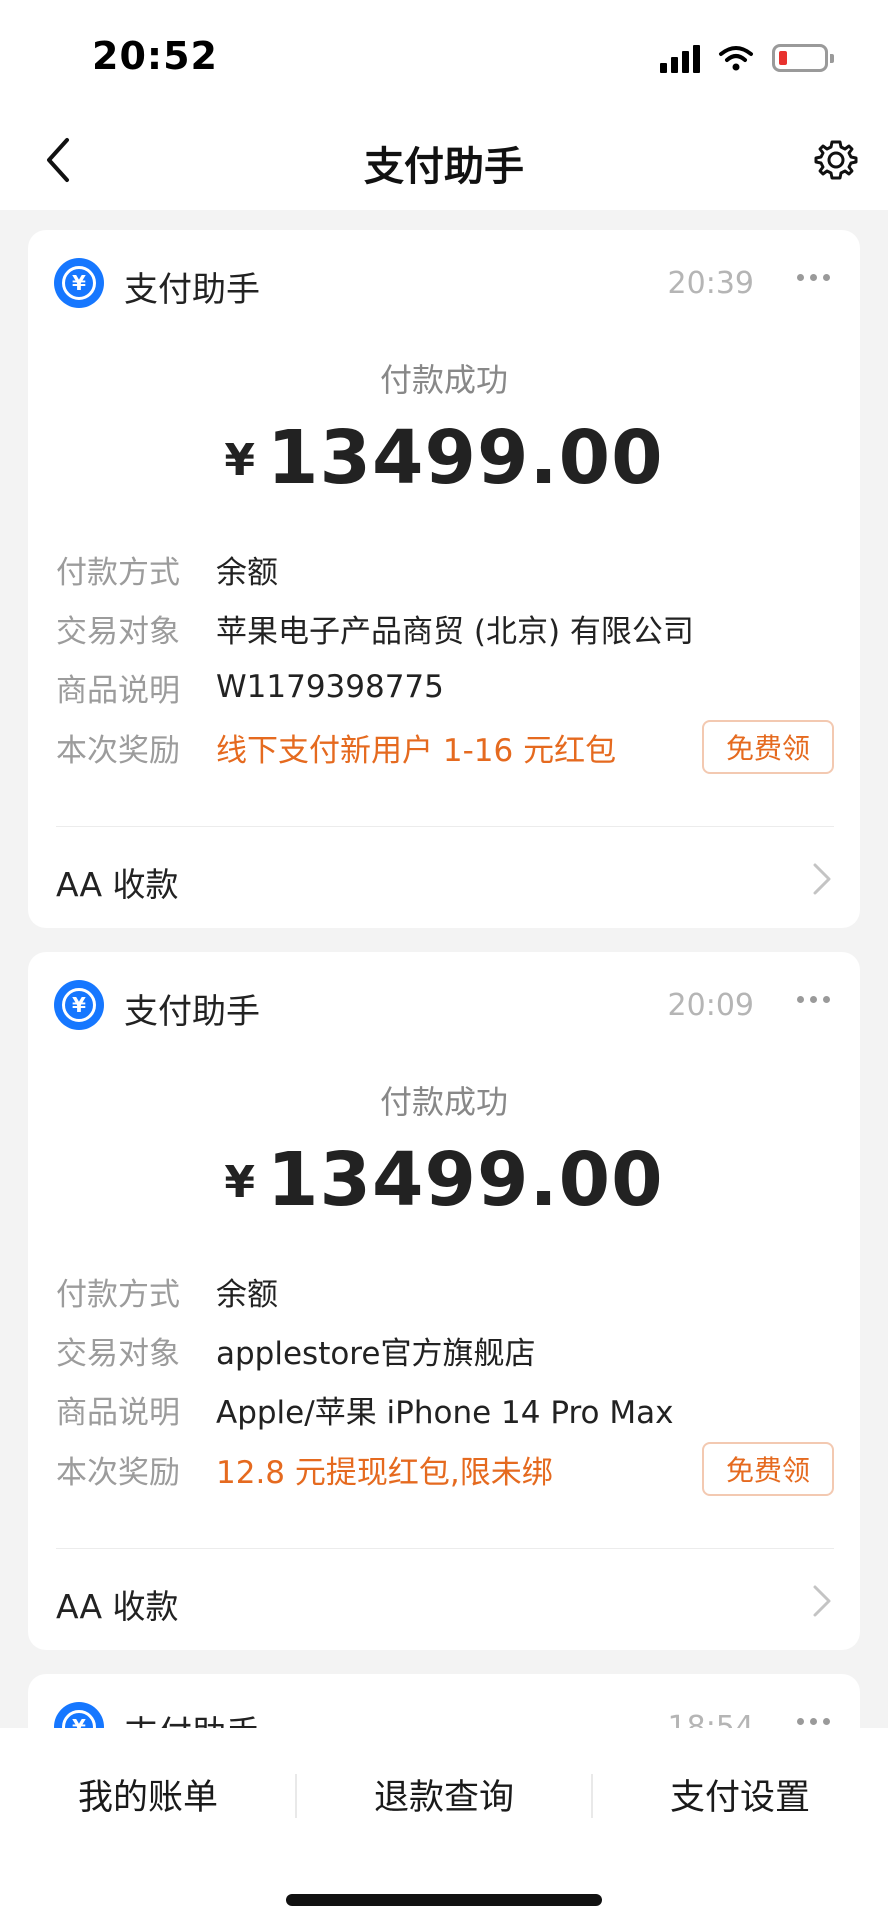  Describe the element at coordinates (710, 283) in the screenshot. I see `message-time: 20:39` at that location.